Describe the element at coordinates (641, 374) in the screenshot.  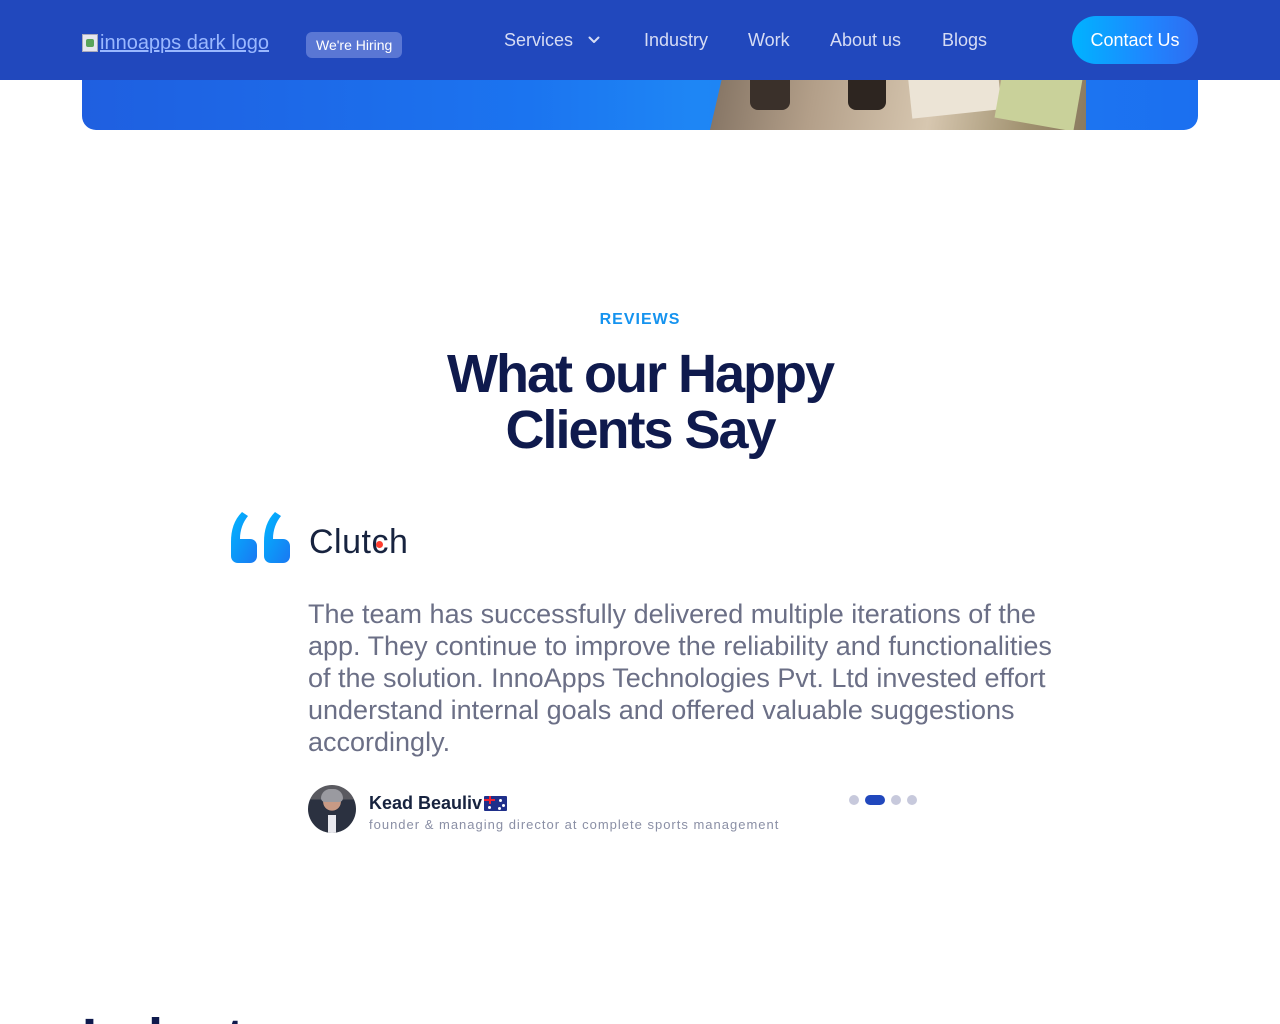
I see `section-title-line1: What our Happy` at that location.